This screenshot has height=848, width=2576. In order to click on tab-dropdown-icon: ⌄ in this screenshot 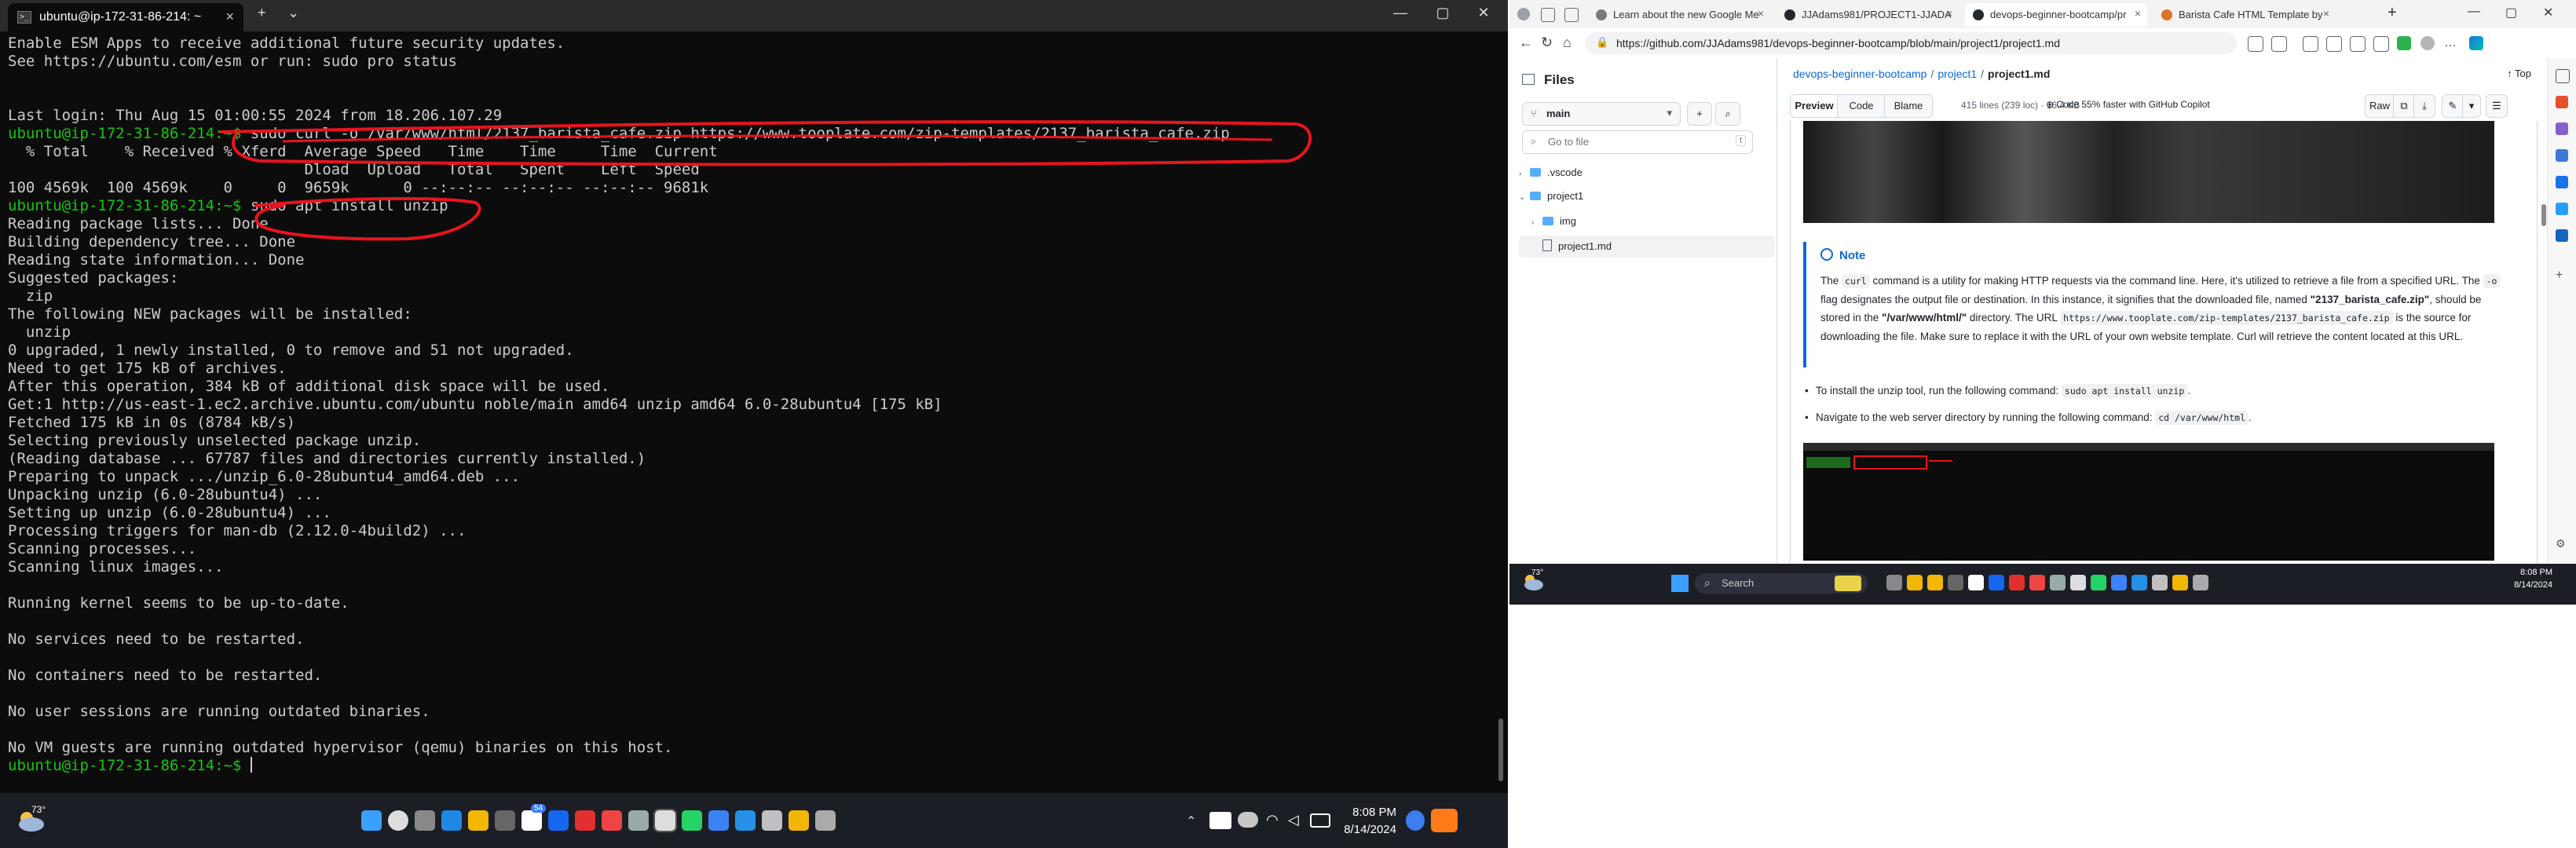, I will do `click(293, 13)`.